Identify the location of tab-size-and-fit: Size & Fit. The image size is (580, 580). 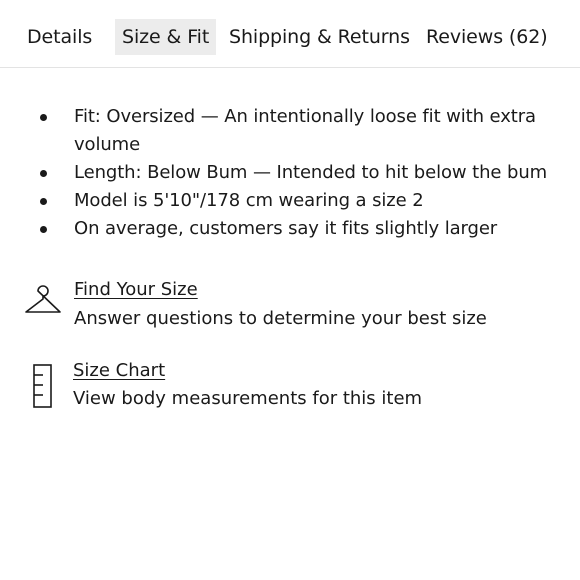
(166, 37).